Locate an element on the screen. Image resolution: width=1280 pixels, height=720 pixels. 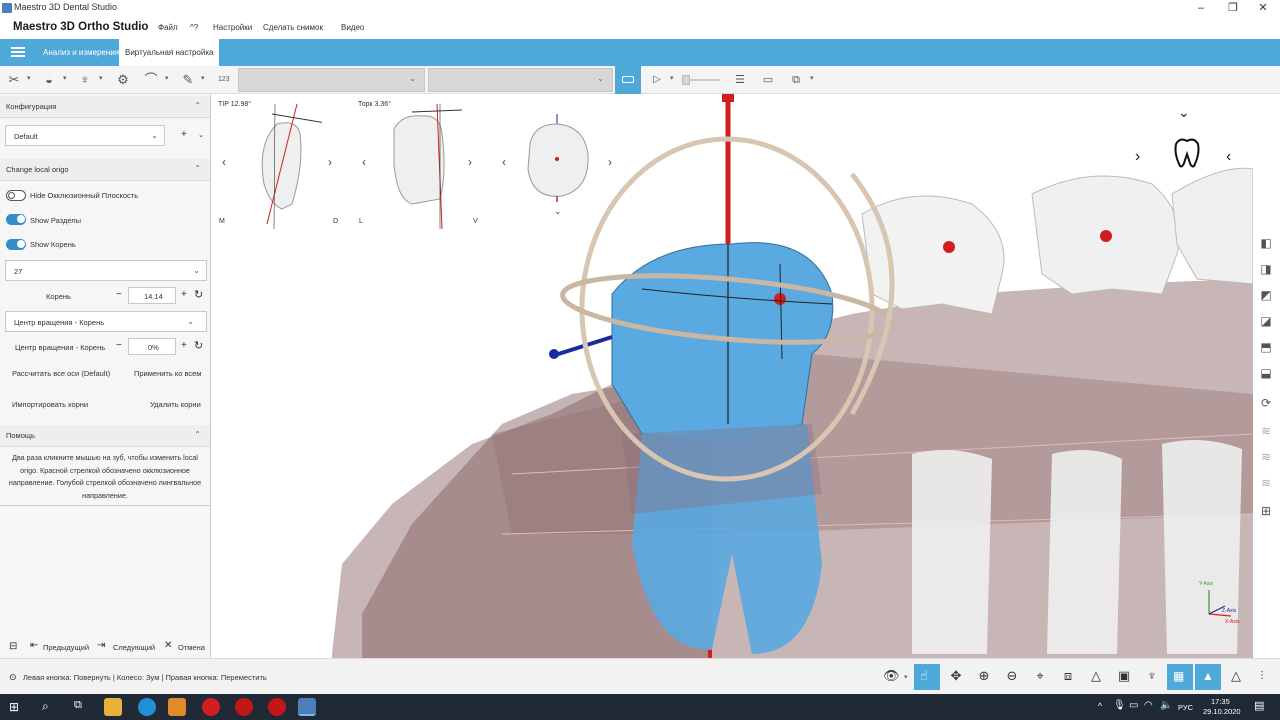
upper-jaw-icon: ≋ is located at coordinates (1266, 431).